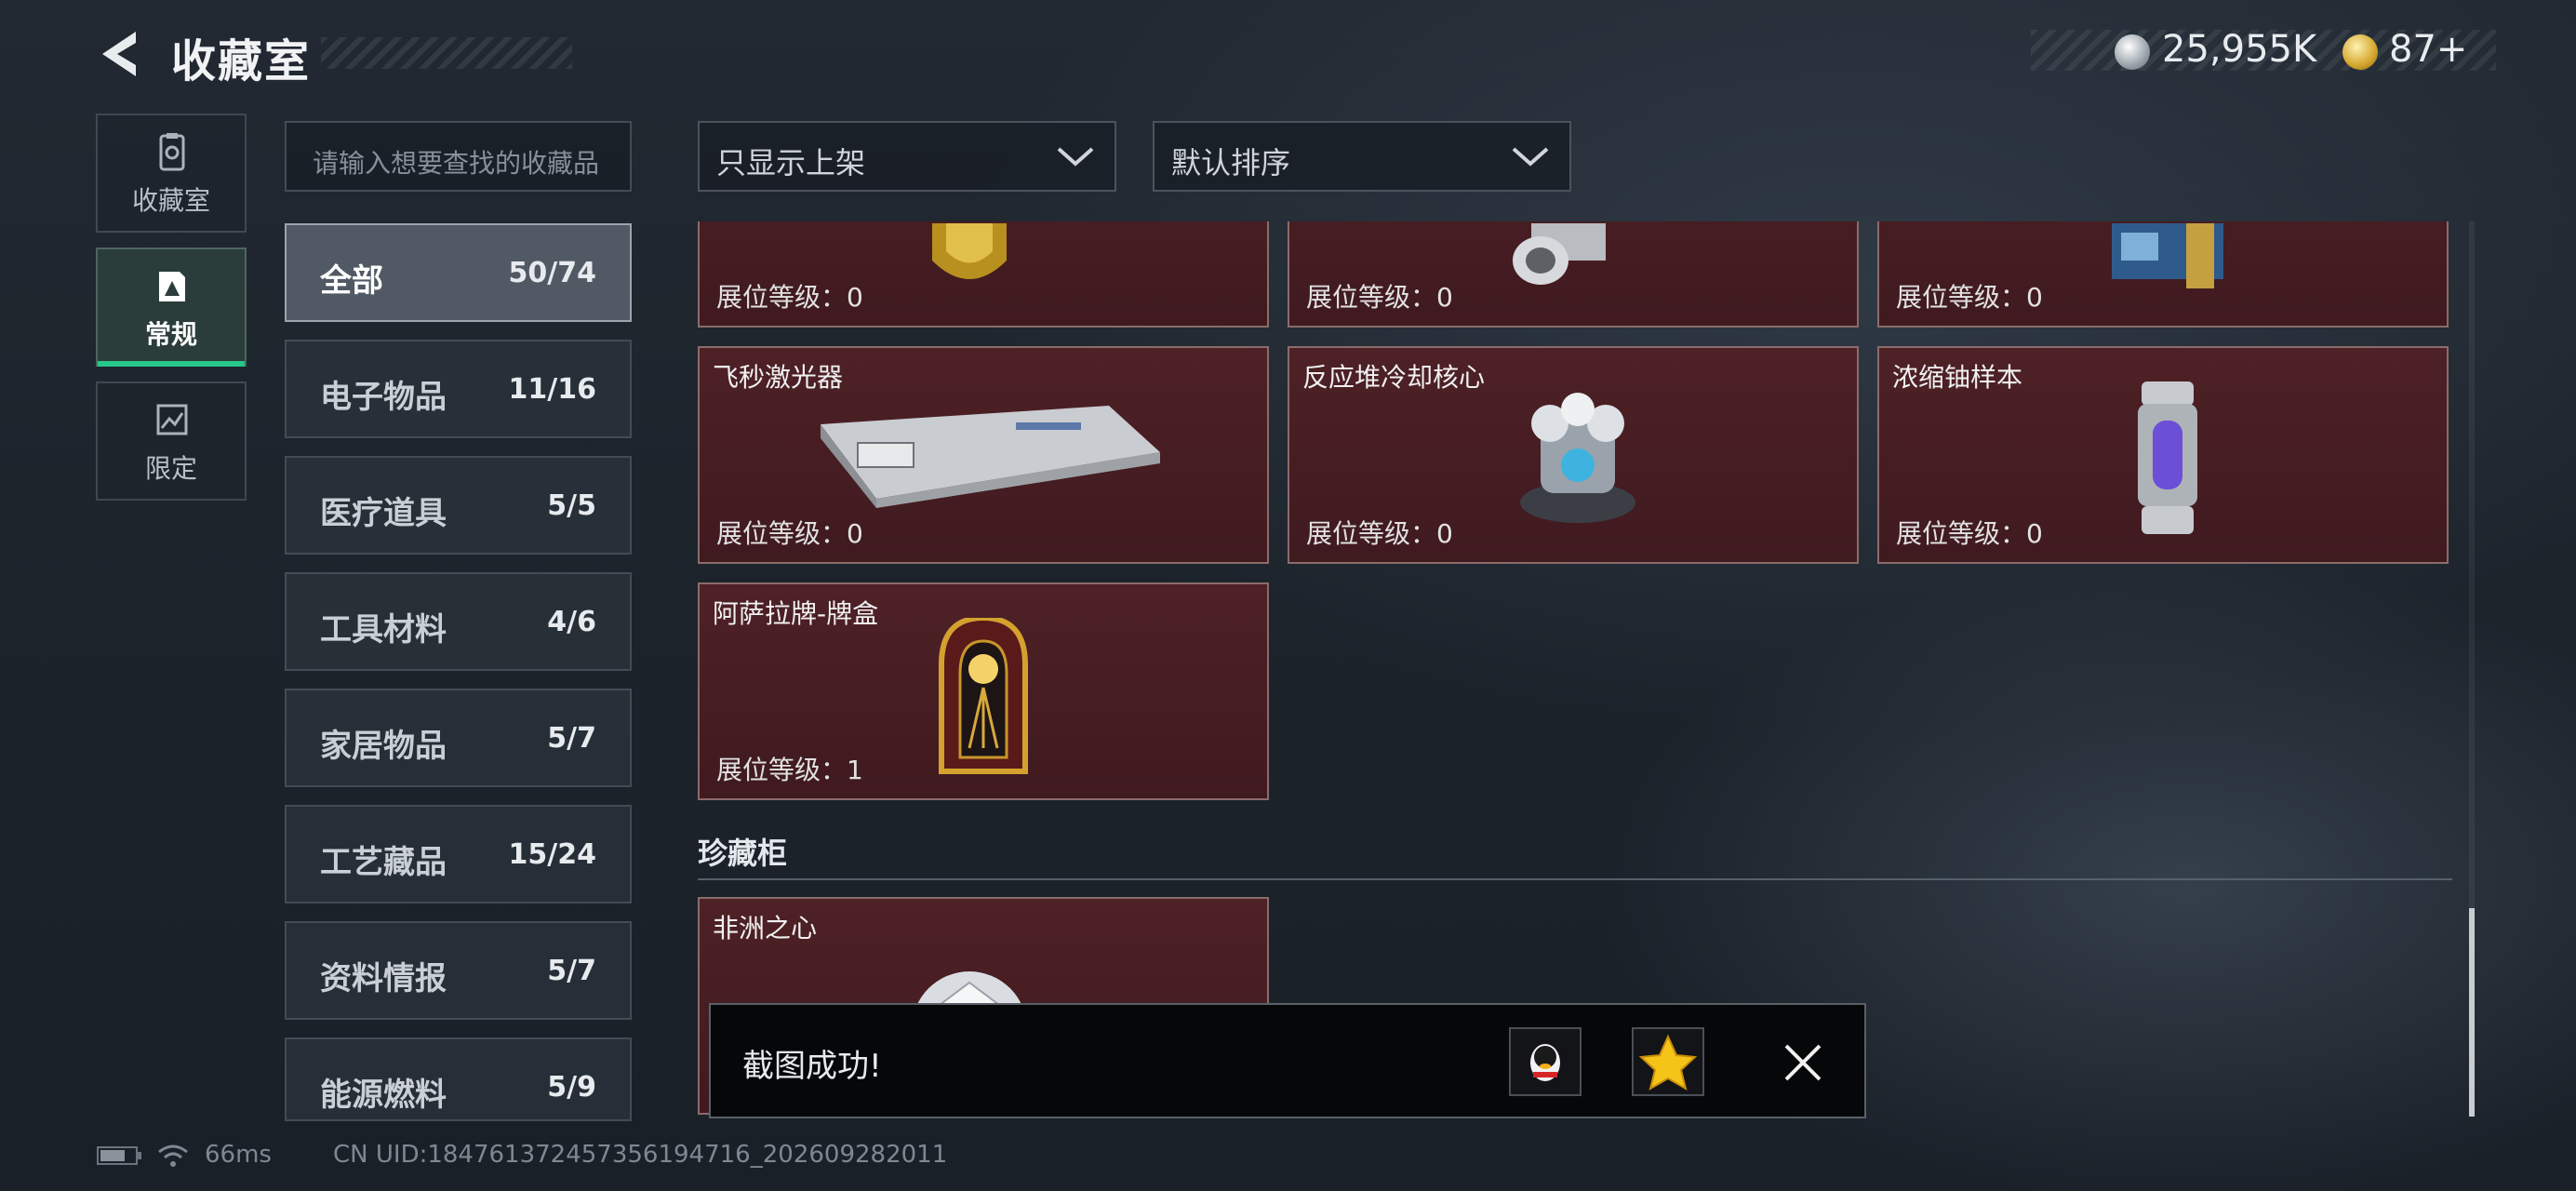 This screenshot has width=2576, height=1191. I want to click on share-qzone-button, so click(1668, 1061).